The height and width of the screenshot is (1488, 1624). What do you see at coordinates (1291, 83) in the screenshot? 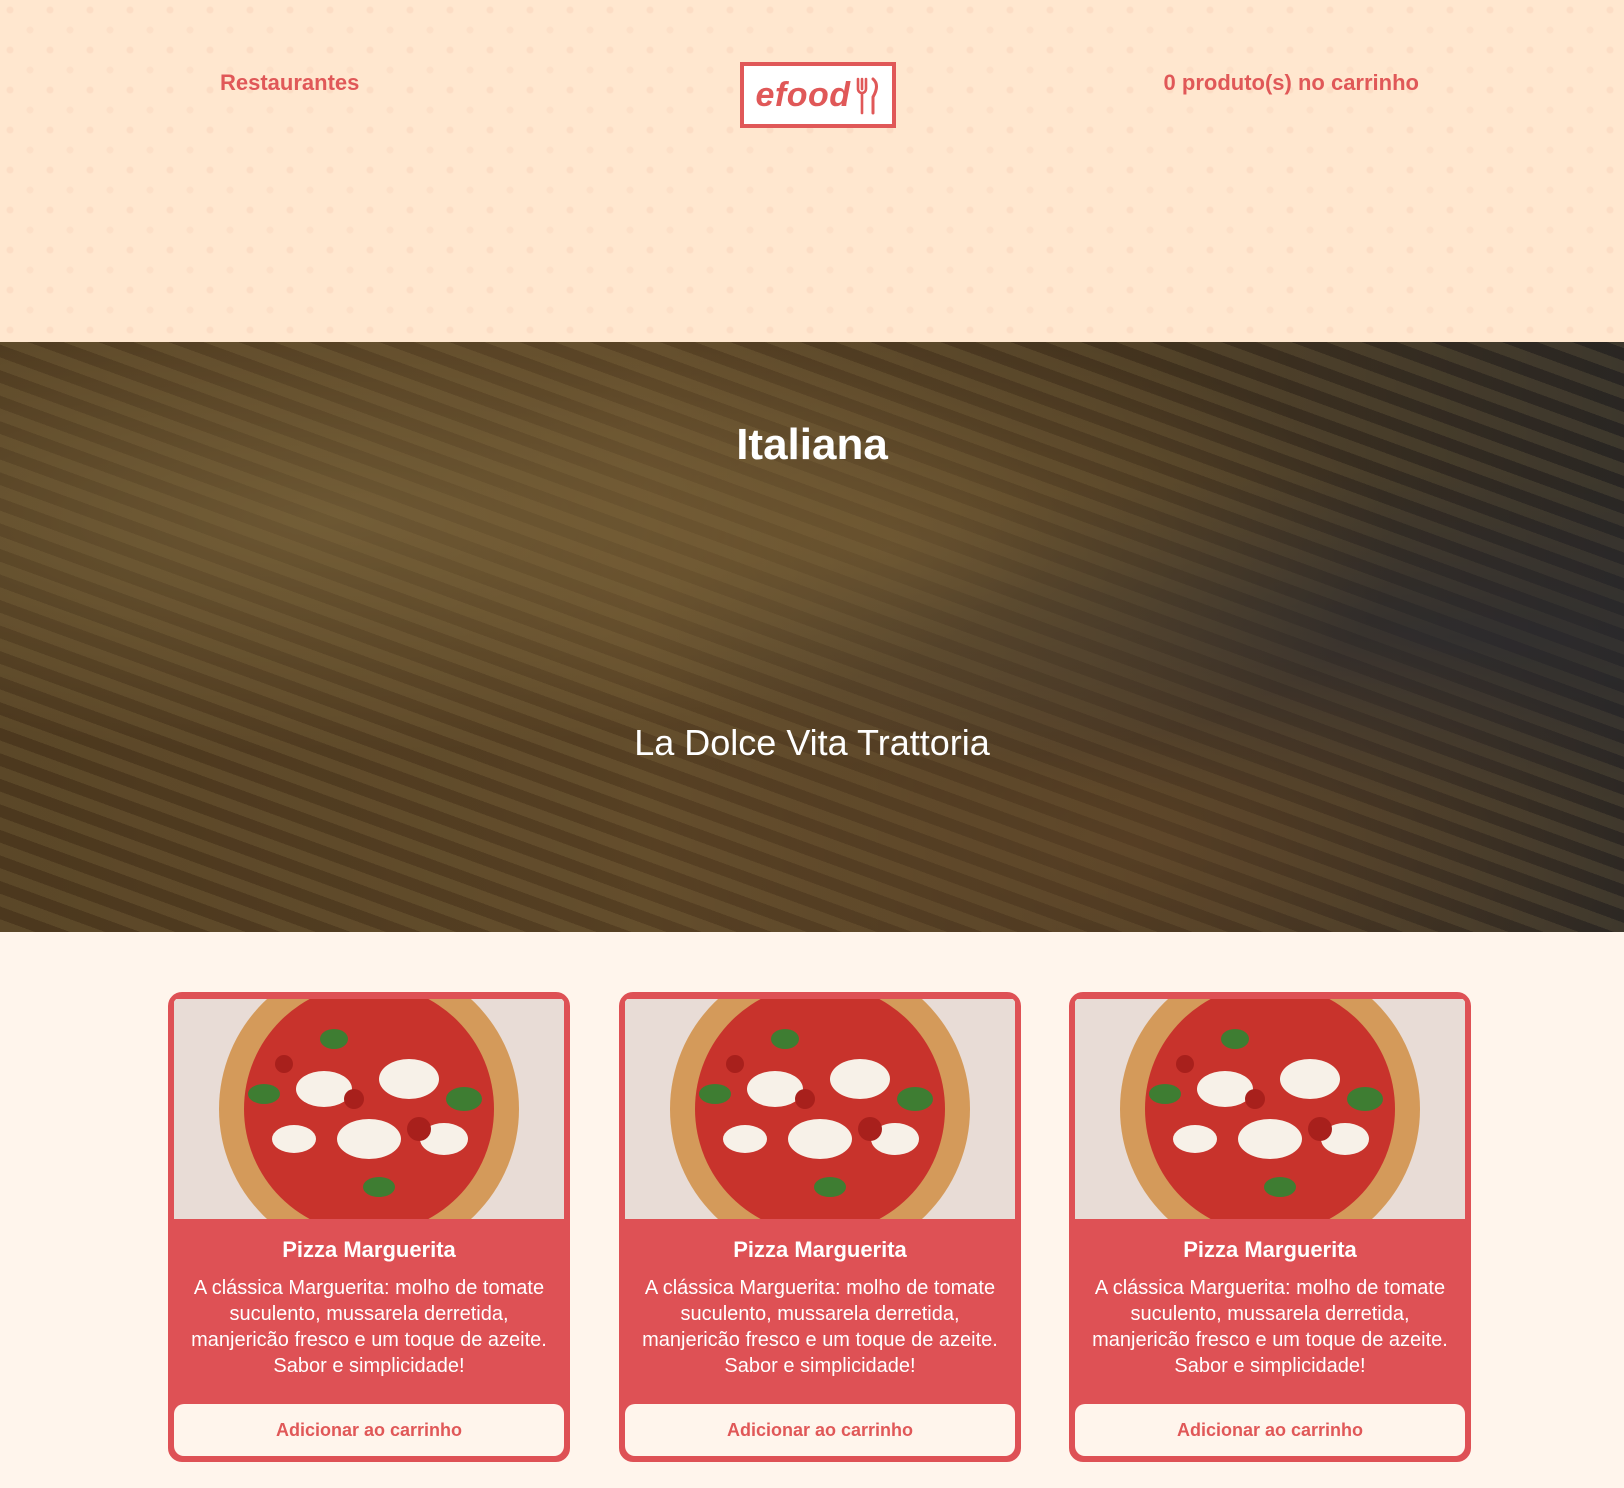
I see `cart-status-link: 0 produto(s) no carrinho` at bounding box center [1291, 83].